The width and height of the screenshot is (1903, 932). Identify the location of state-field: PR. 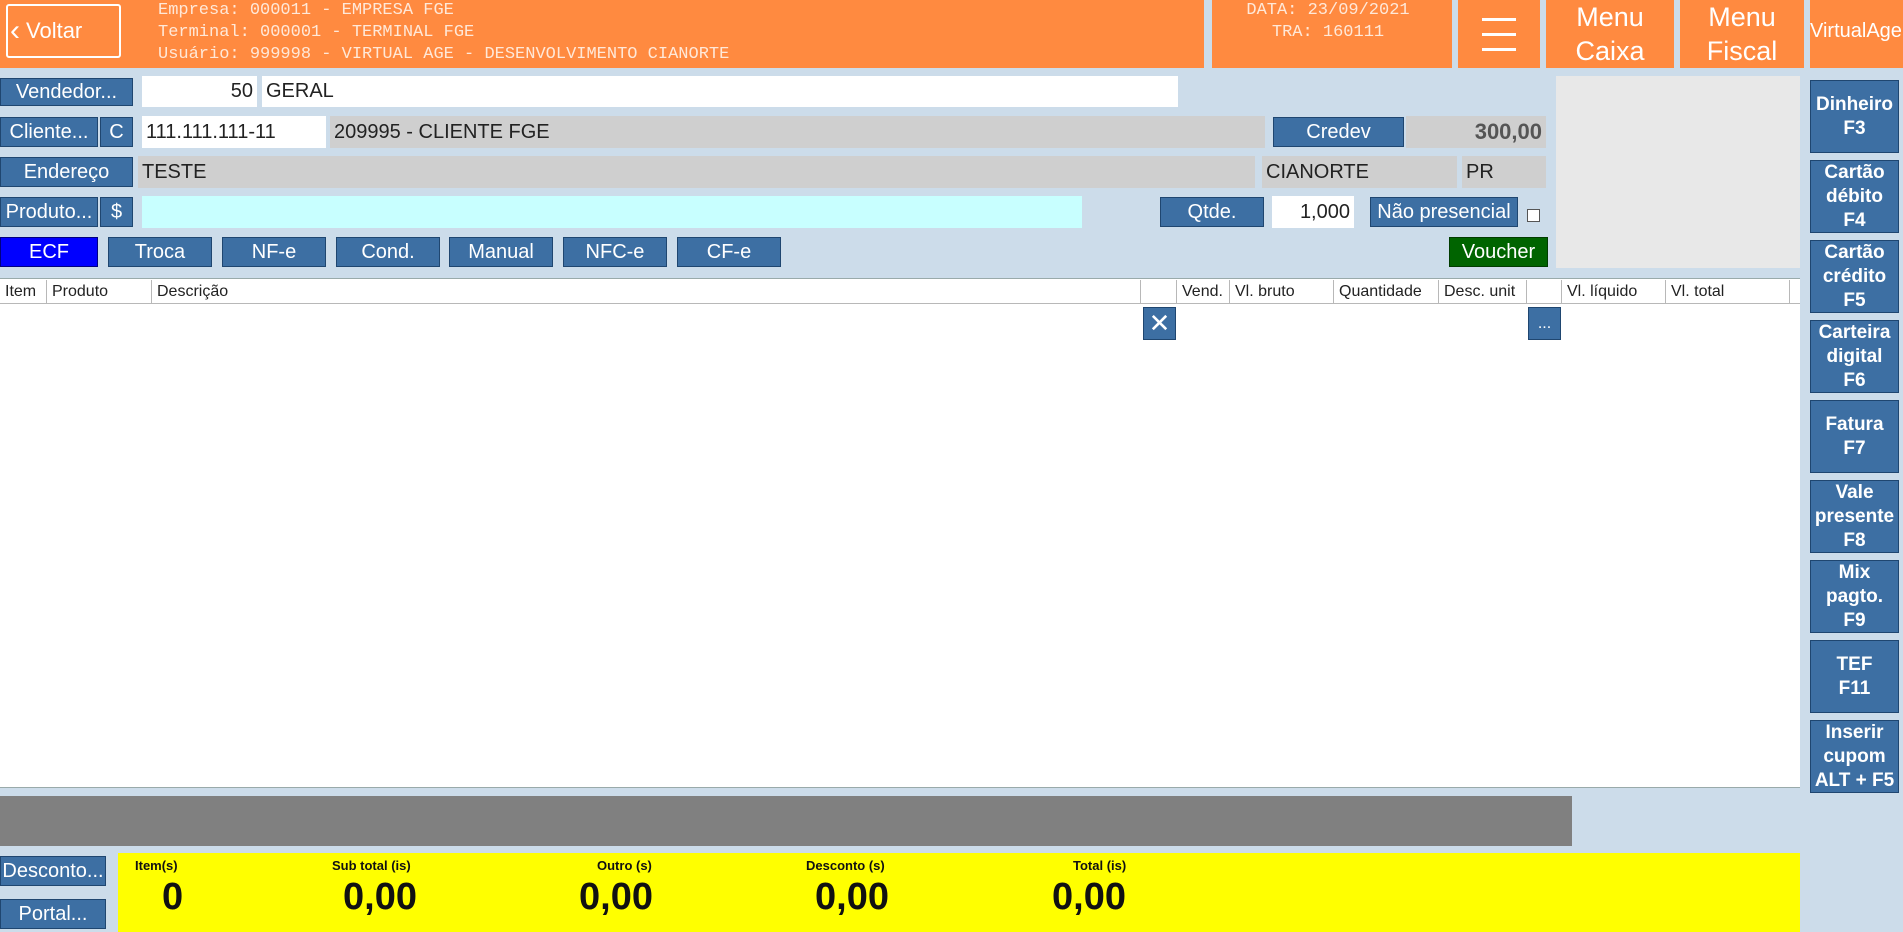
(1504, 172).